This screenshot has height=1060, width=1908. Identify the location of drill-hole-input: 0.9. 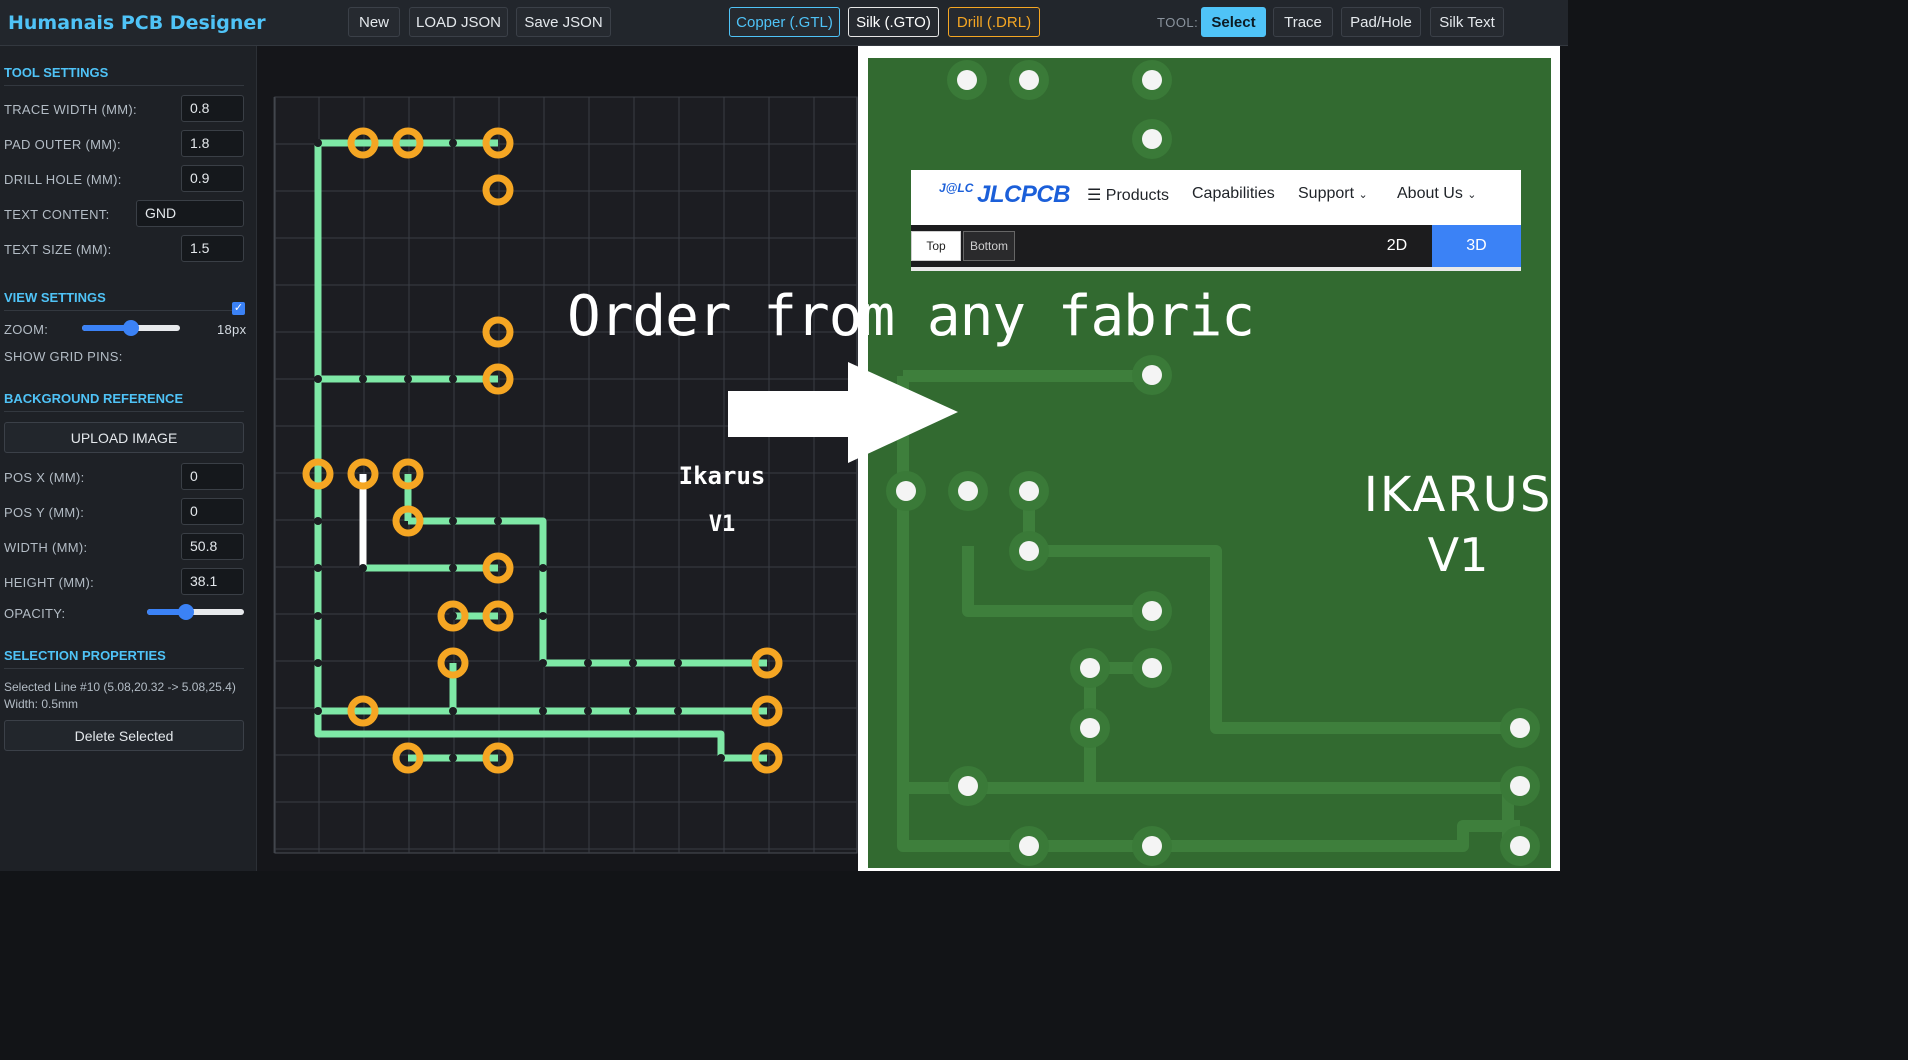
(212, 178).